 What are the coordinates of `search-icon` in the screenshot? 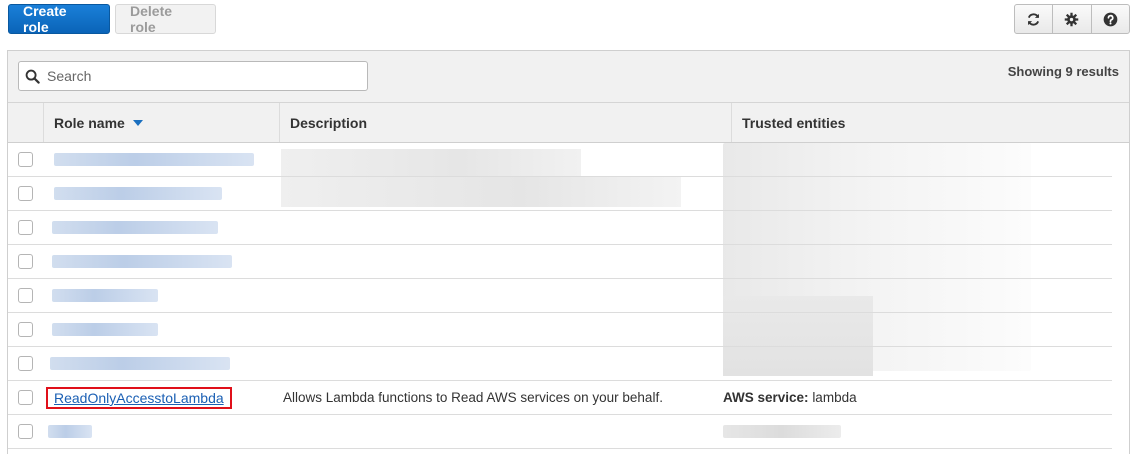 It's located at (32, 76).